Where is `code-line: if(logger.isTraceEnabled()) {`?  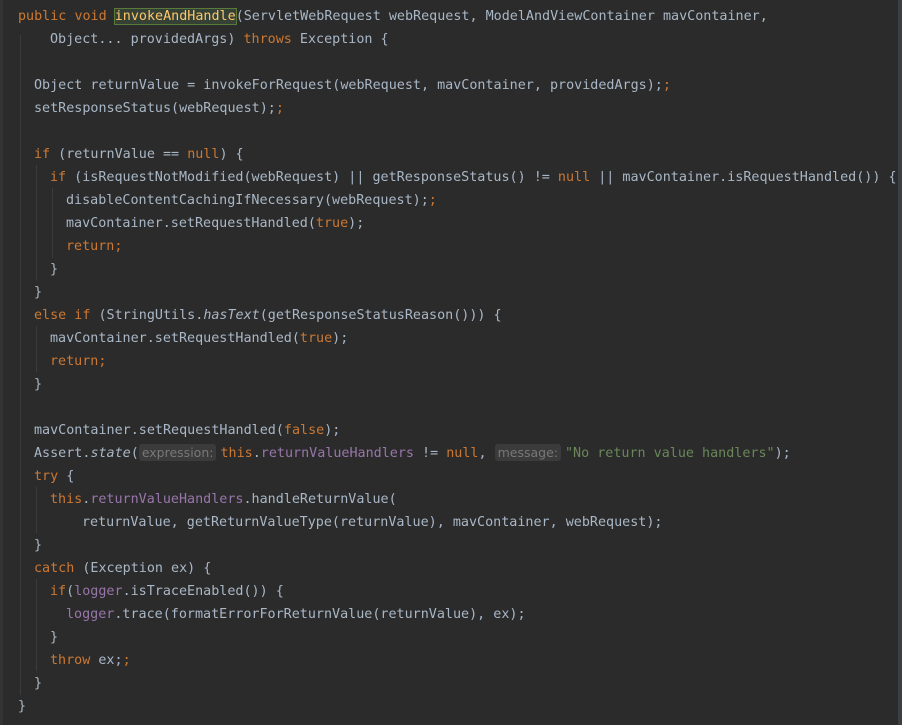
code-line: if(logger.isTraceEnabled()) { is located at coordinates (451, 591).